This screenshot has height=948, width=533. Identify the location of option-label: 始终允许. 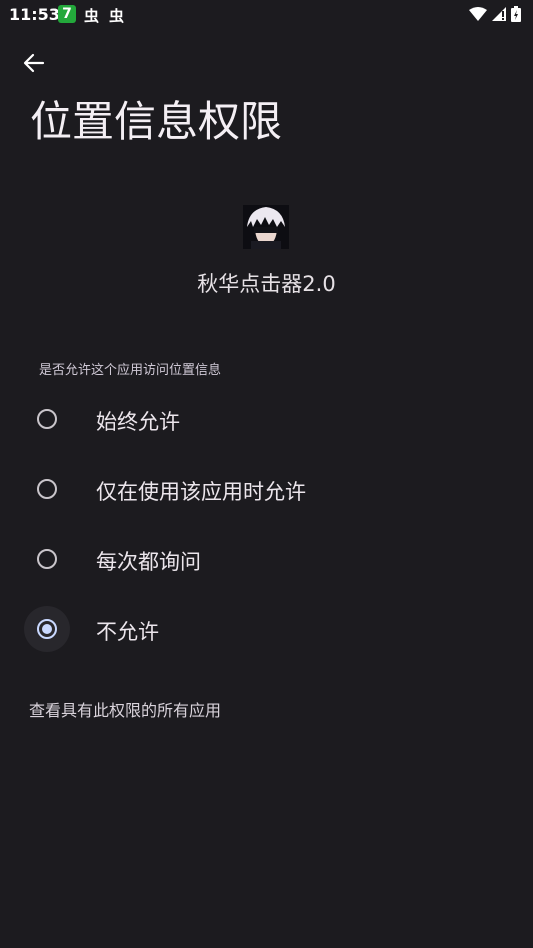
(138, 422).